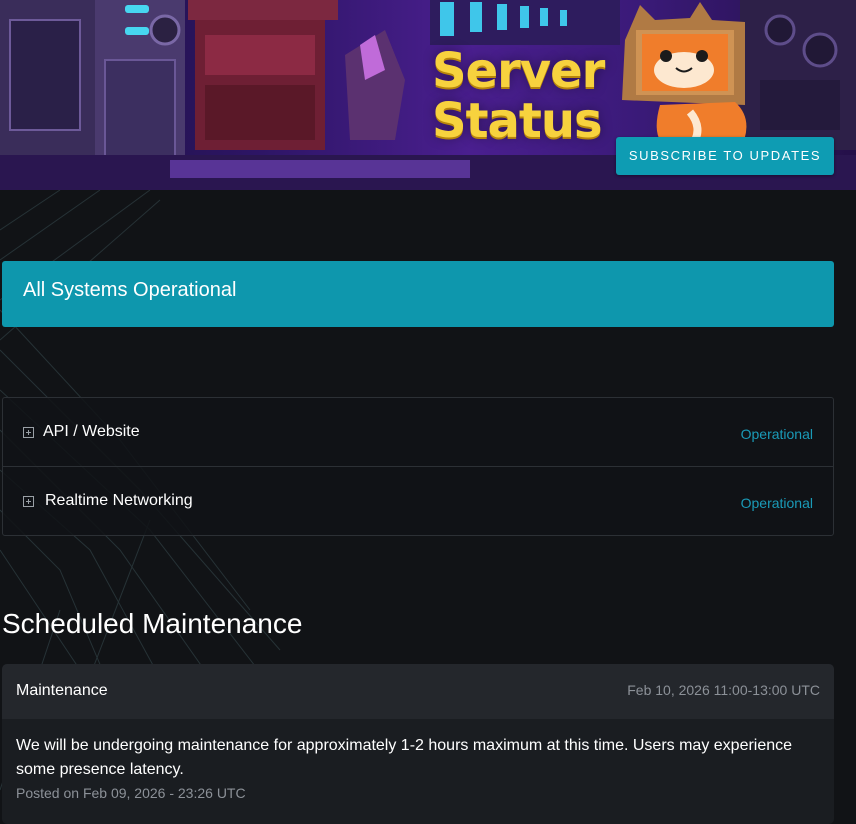 The image size is (856, 824). What do you see at coordinates (418, 432) in the screenshot?
I see `component-row-api-website: API / Website Operational` at bounding box center [418, 432].